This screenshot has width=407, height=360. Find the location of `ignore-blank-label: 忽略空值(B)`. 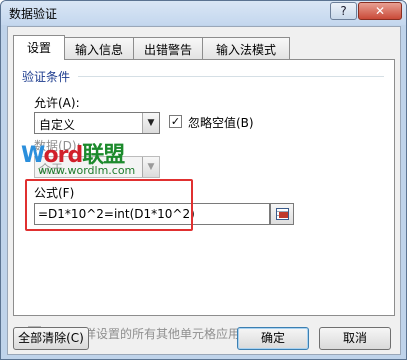

ignore-blank-label: 忽略空值(B) is located at coordinates (221, 122).